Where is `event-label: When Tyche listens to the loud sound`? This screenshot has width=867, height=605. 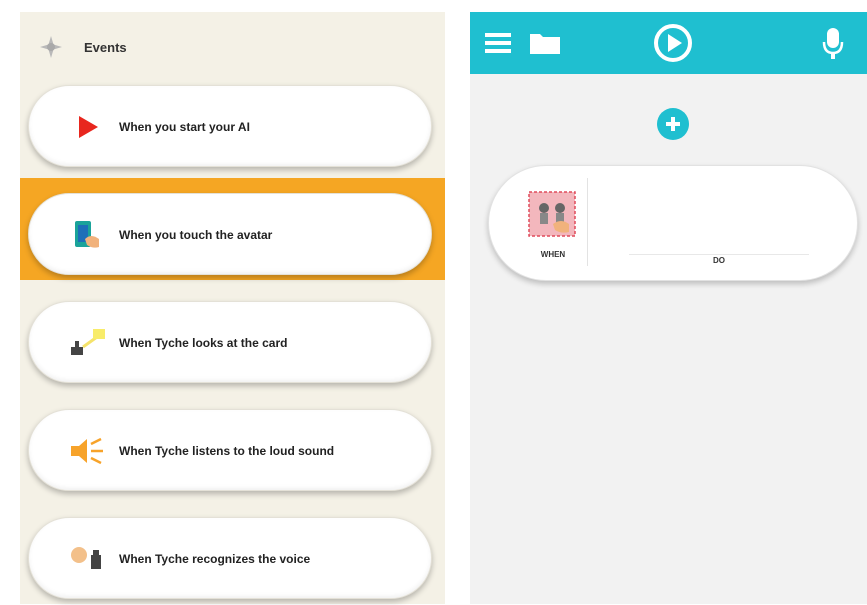
event-label: When Tyche listens to the loud sound is located at coordinates (227, 451).